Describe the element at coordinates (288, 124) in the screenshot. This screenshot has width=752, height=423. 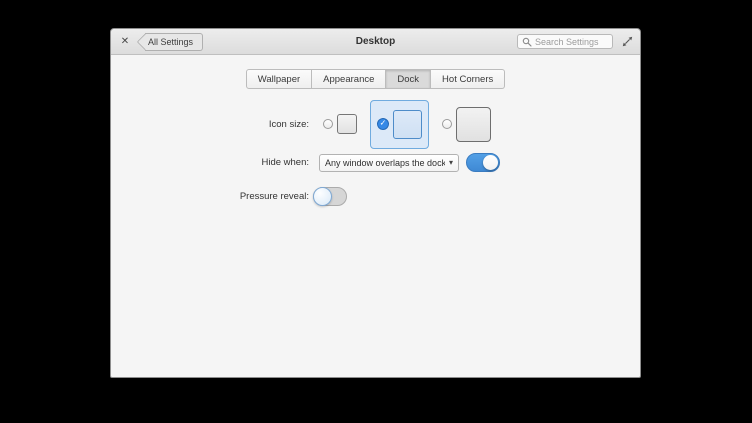
I see `icon-size-label: Icon size:` at that location.